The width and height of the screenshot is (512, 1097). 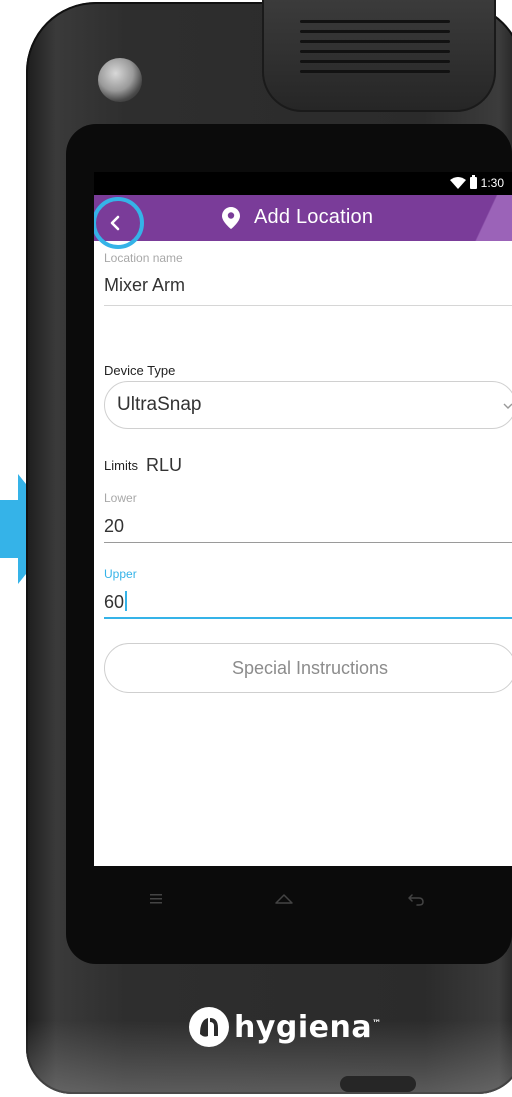 I want to click on back-button, so click(x=119, y=223).